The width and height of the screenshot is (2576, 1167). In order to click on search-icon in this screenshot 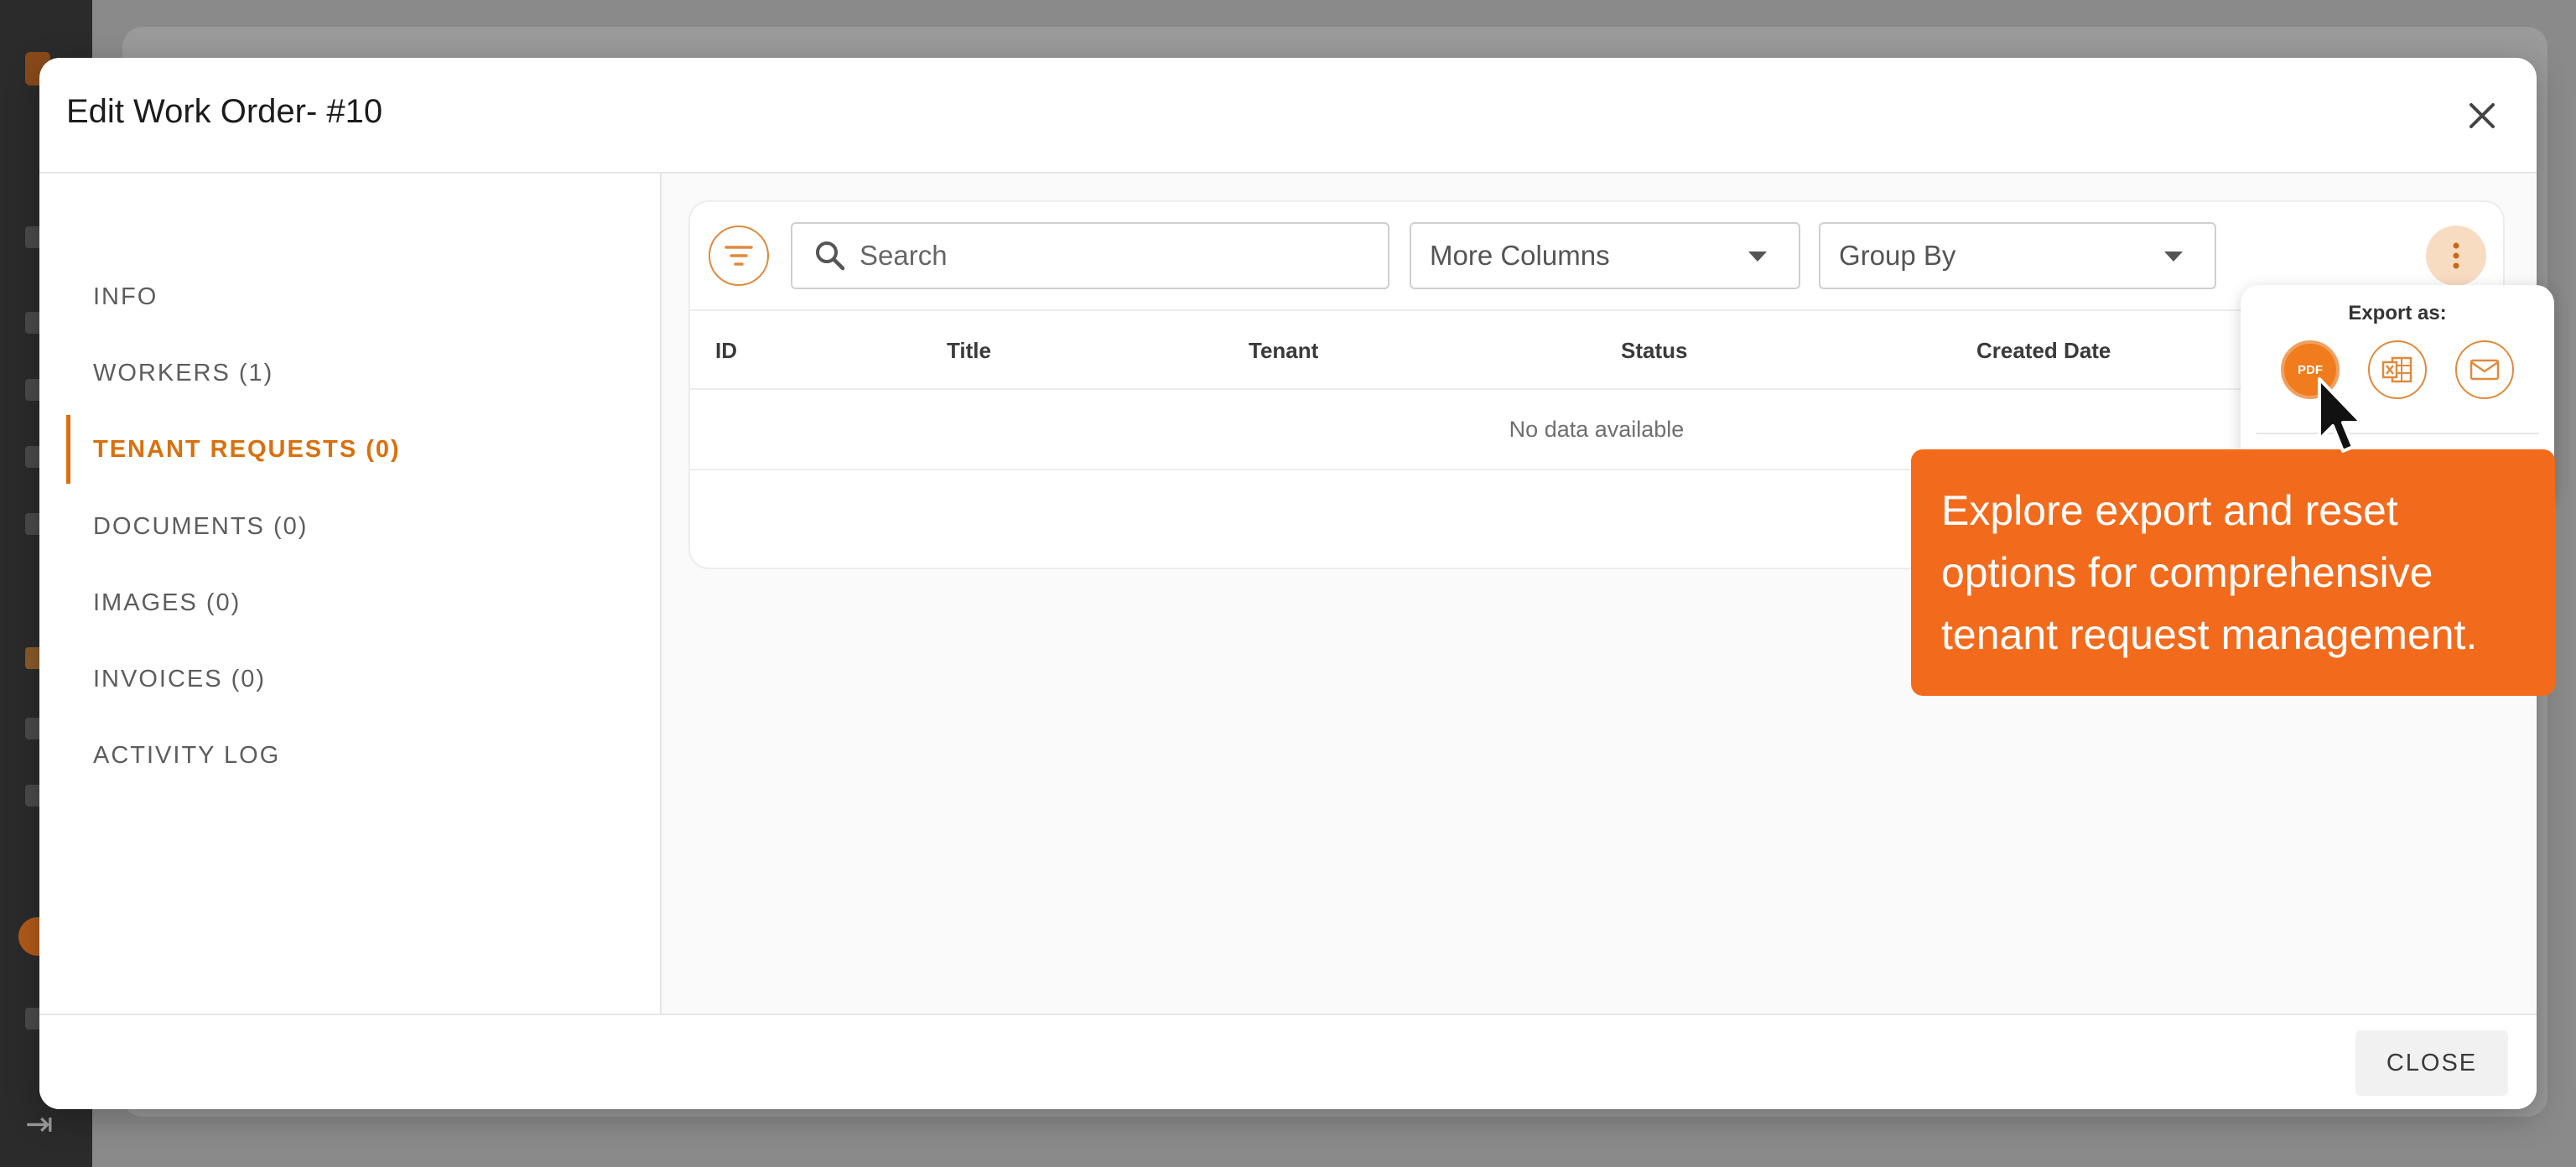, I will do `click(830, 256)`.